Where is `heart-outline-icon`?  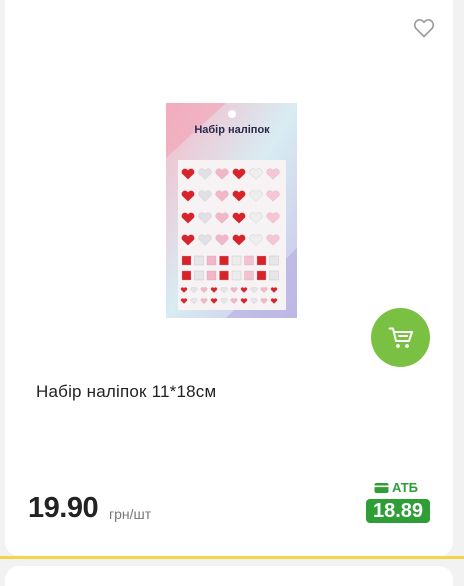 heart-outline-icon is located at coordinates (424, 28).